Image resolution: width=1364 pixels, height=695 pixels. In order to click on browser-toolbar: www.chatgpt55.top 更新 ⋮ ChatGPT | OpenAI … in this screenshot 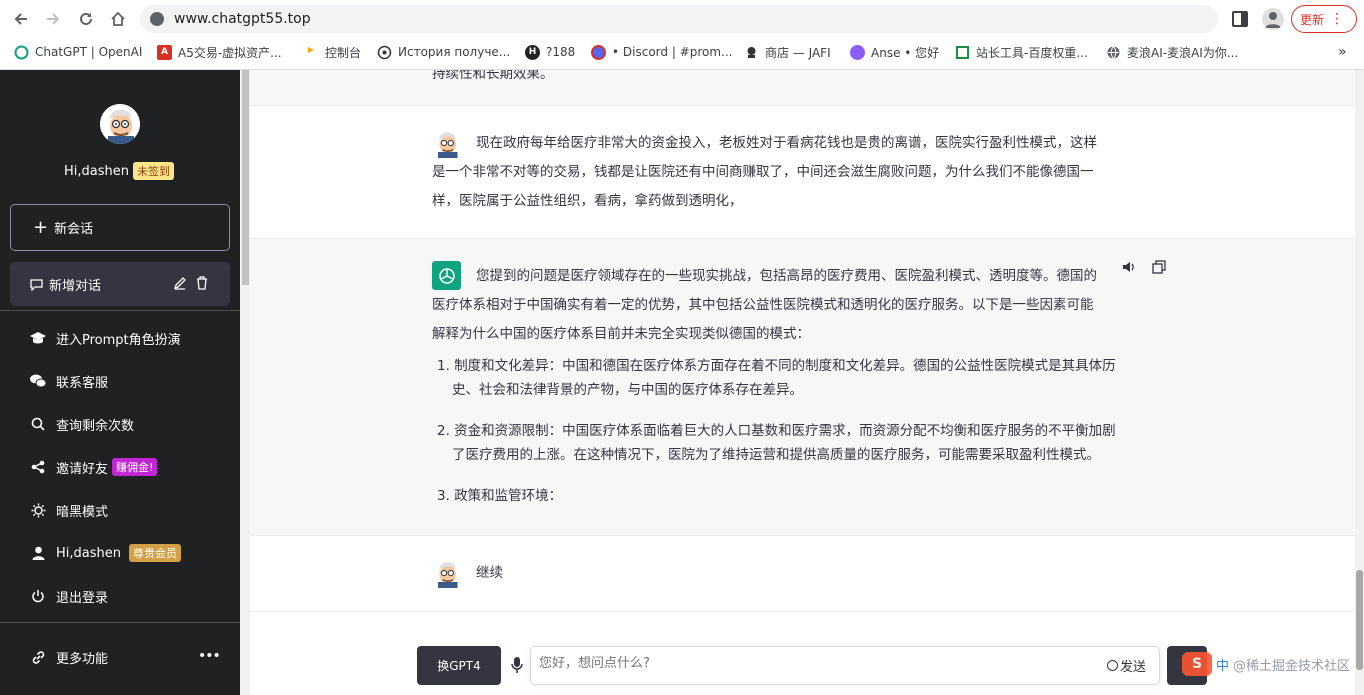, I will do `click(682, 35)`.